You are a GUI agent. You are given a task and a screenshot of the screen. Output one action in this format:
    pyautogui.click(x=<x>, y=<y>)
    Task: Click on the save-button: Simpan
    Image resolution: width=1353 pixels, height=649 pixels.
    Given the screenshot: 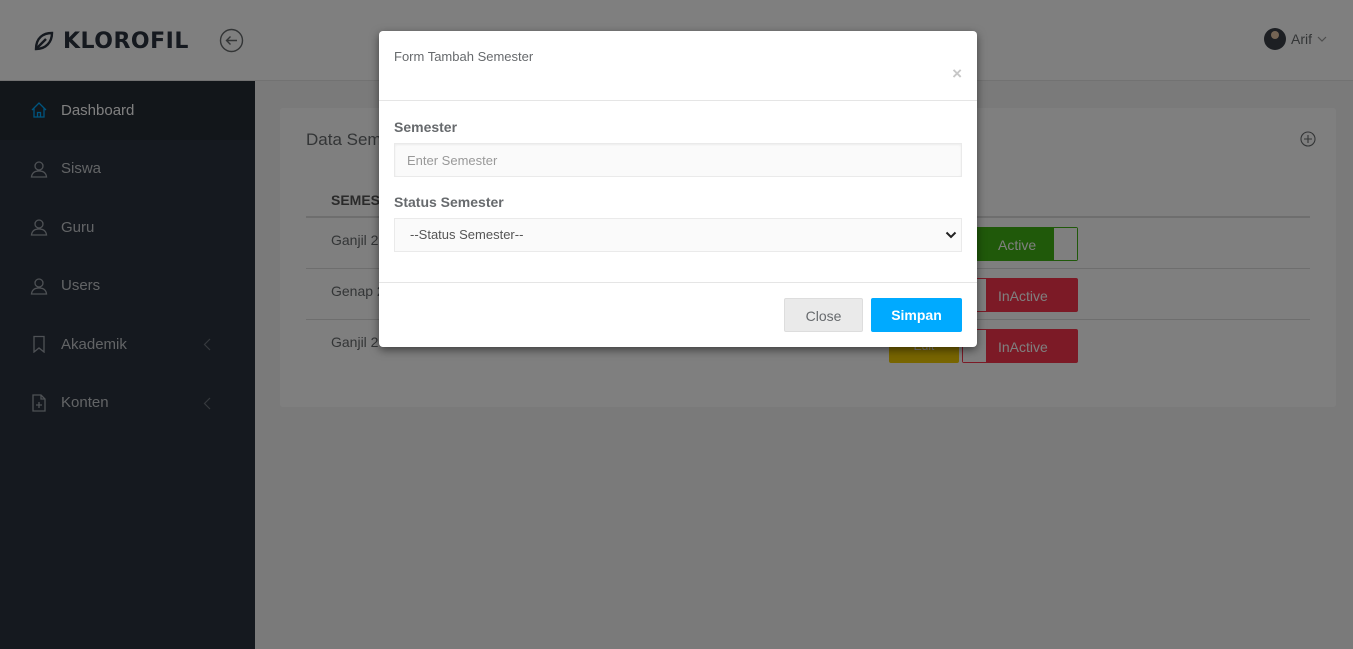 What is the action you would take?
    pyautogui.click(x=916, y=315)
    